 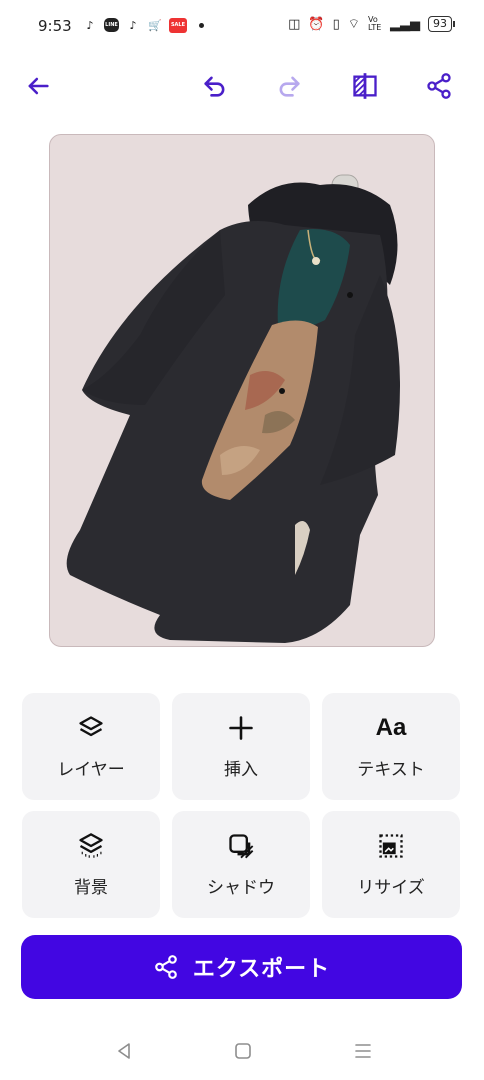 I want to click on text-icon: Aa, so click(x=391, y=727).